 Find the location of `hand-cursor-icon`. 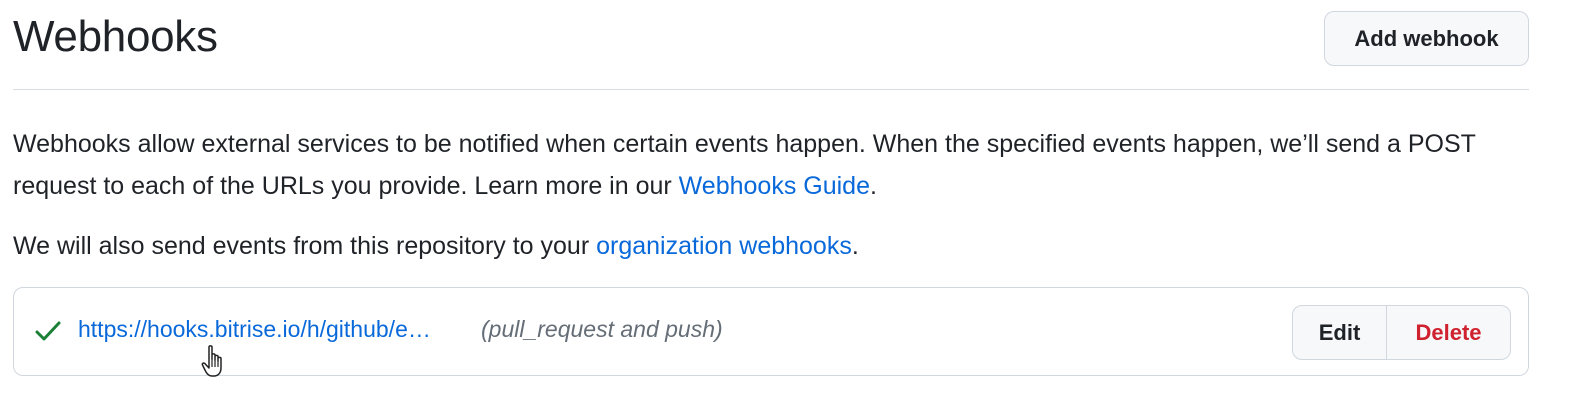

hand-cursor-icon is located at coordinates (215, 362).